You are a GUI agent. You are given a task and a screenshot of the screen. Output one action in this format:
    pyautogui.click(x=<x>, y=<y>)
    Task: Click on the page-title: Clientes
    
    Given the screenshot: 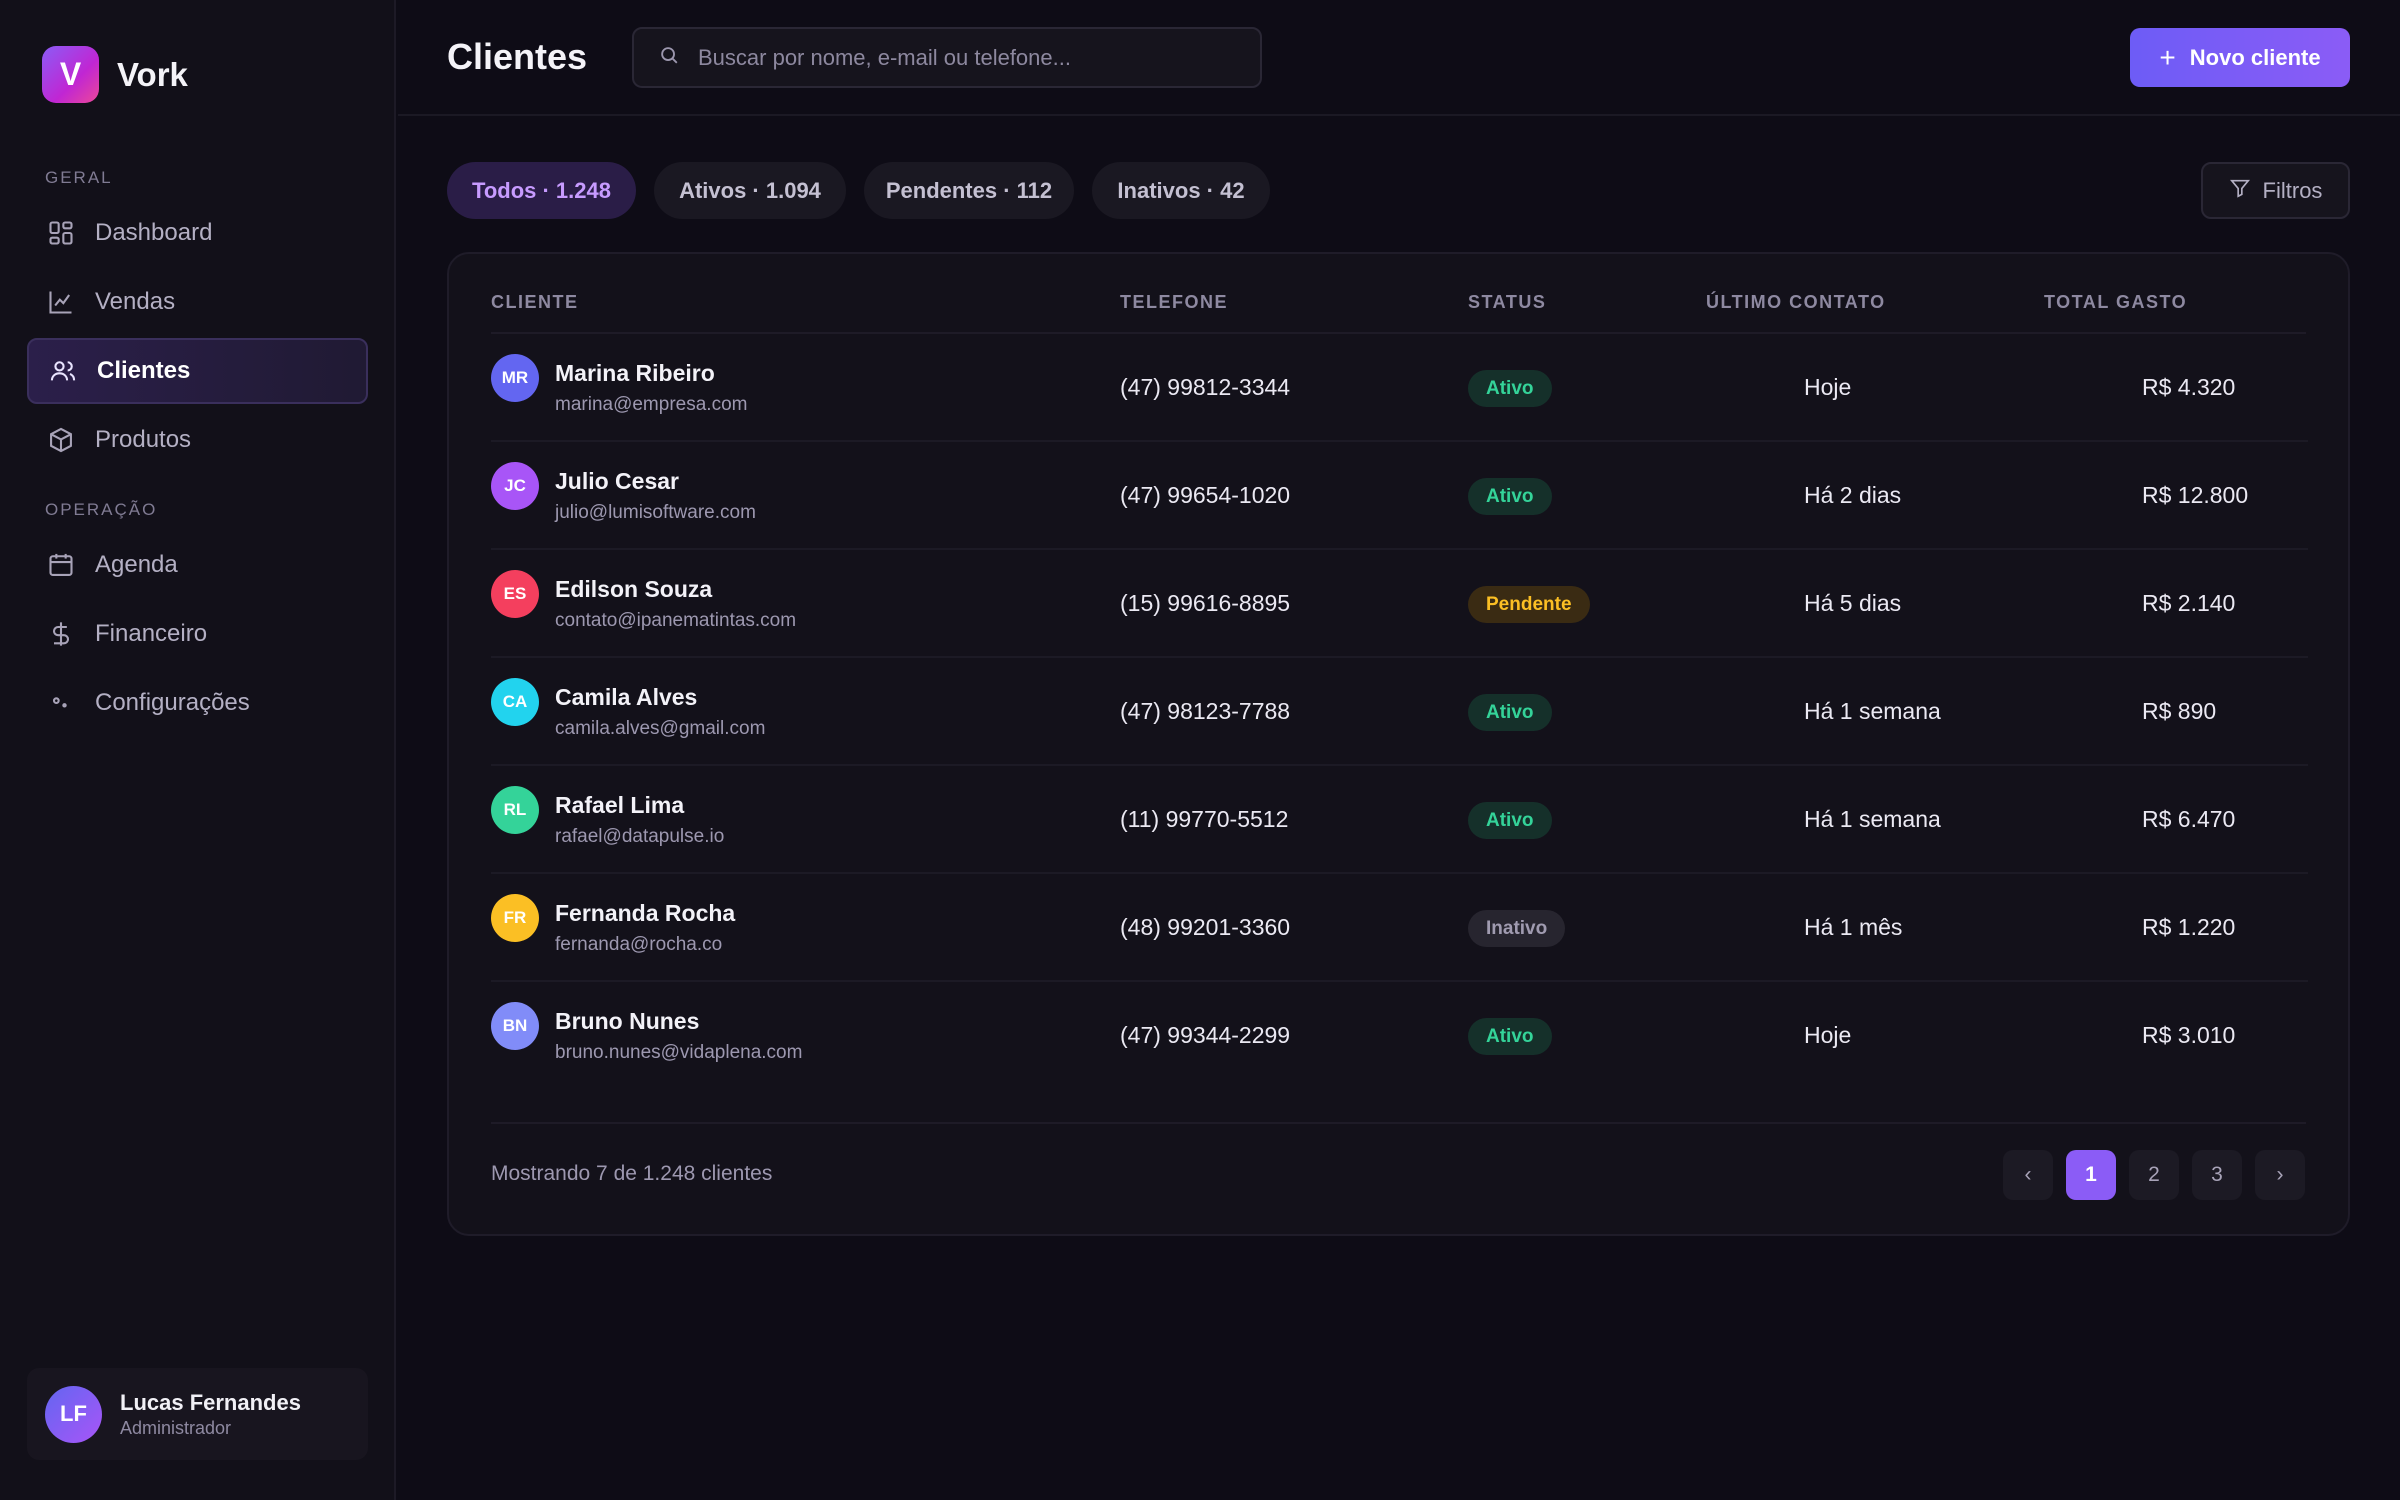 What is the action you would take?
    pyautogui.click(x=517, y=56)
    